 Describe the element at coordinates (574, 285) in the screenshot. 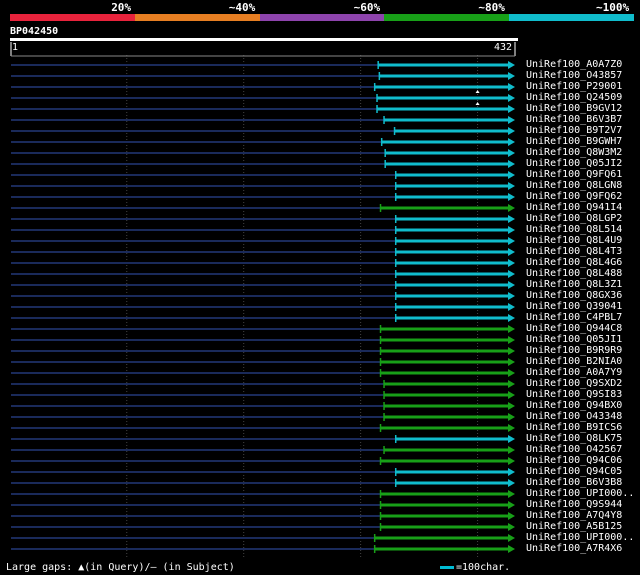

I see `hit-label: UniRef100_Q8L3Z1` at that location.